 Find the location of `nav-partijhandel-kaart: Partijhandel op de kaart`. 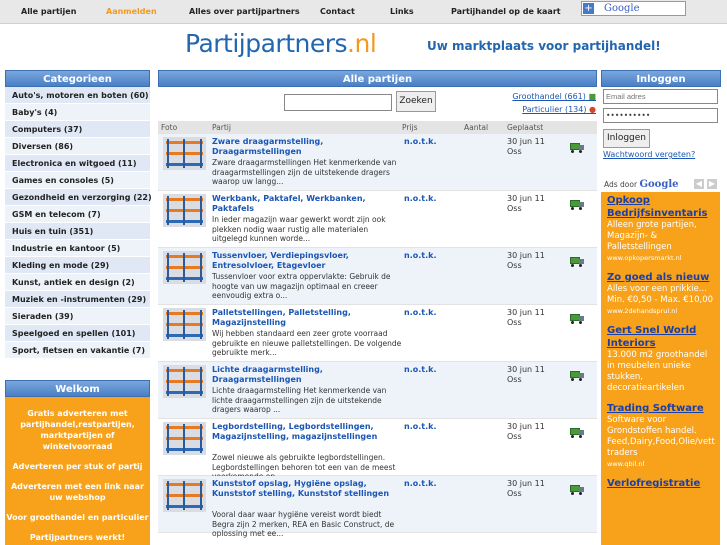

nav-partijhandel-kaart: Partijhandel op de kaart is located at coordinates (506, 11).